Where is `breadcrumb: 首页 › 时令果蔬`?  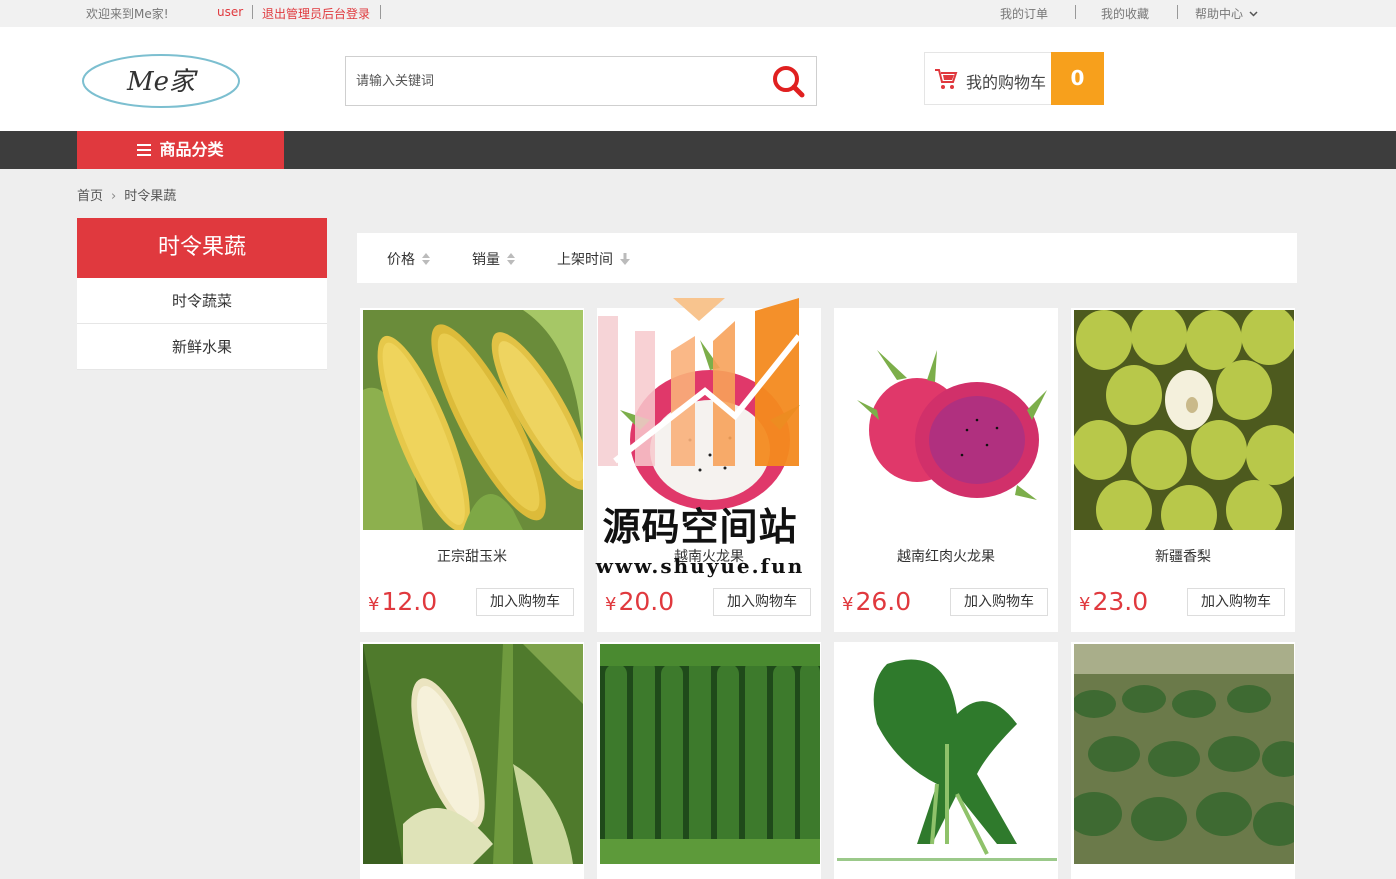 breadcrumb: 首页 › 时令果蔬 is located at coordinates (126, 194).